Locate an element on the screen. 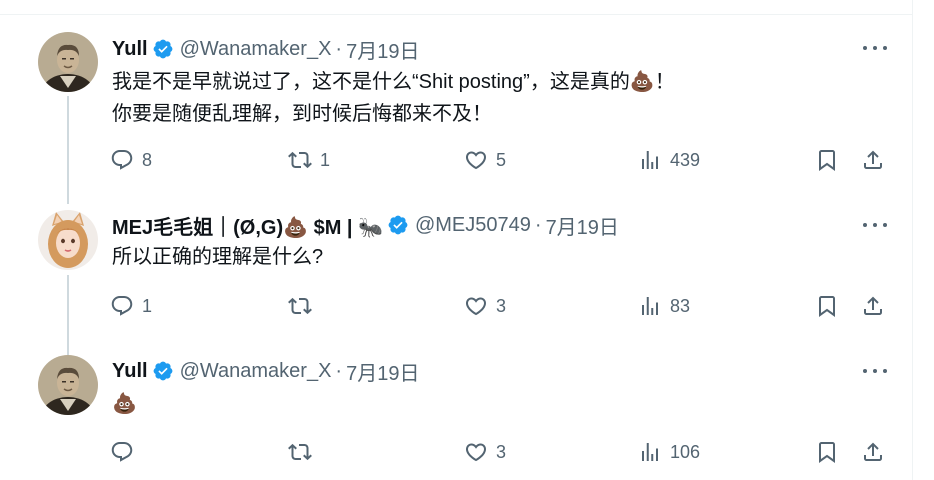 The image size is (934, 480). display-name: MEJ毛毛姐｜(Ø,G)💩 $M | 🐜 is located at coordinates (247, 225).